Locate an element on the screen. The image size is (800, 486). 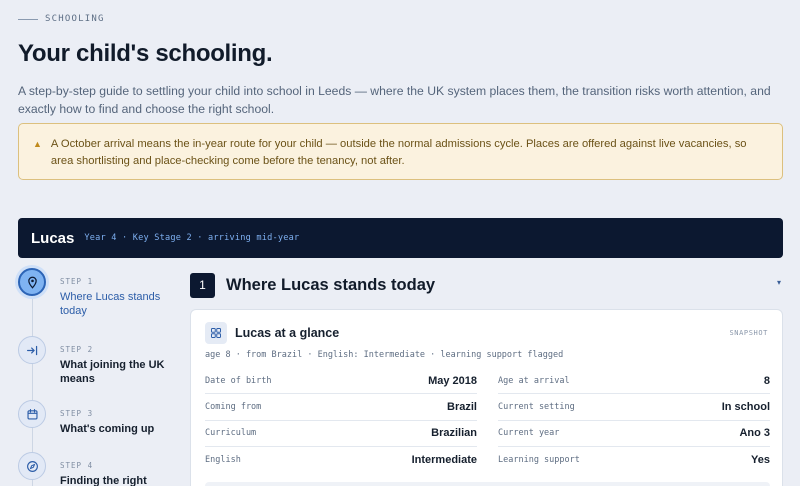
fact-value: Yes is located at coordinates (760, 460).